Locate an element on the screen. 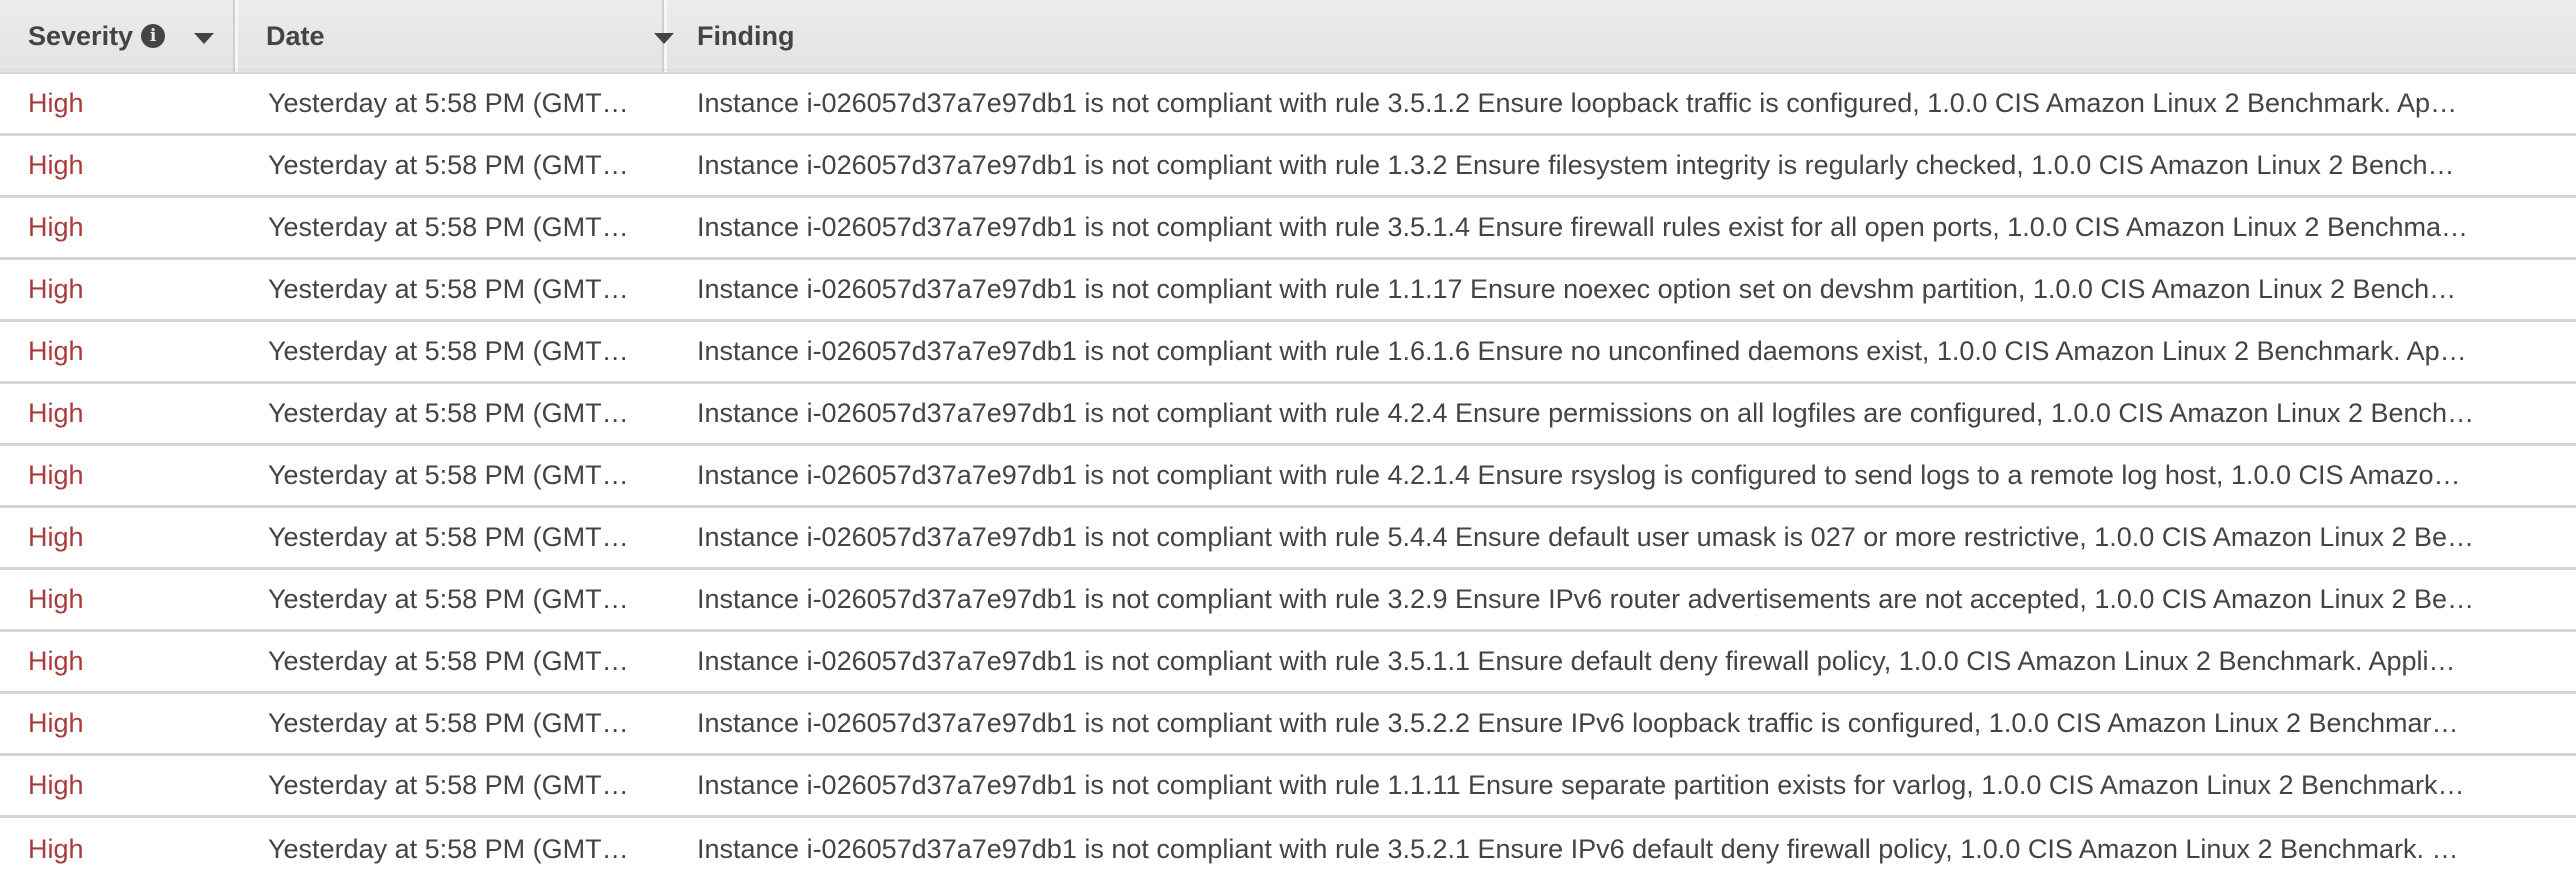 The height and width of the screenshot is (880, 2576). column-header-severity: Severity i is located at coordinates (119, 36).